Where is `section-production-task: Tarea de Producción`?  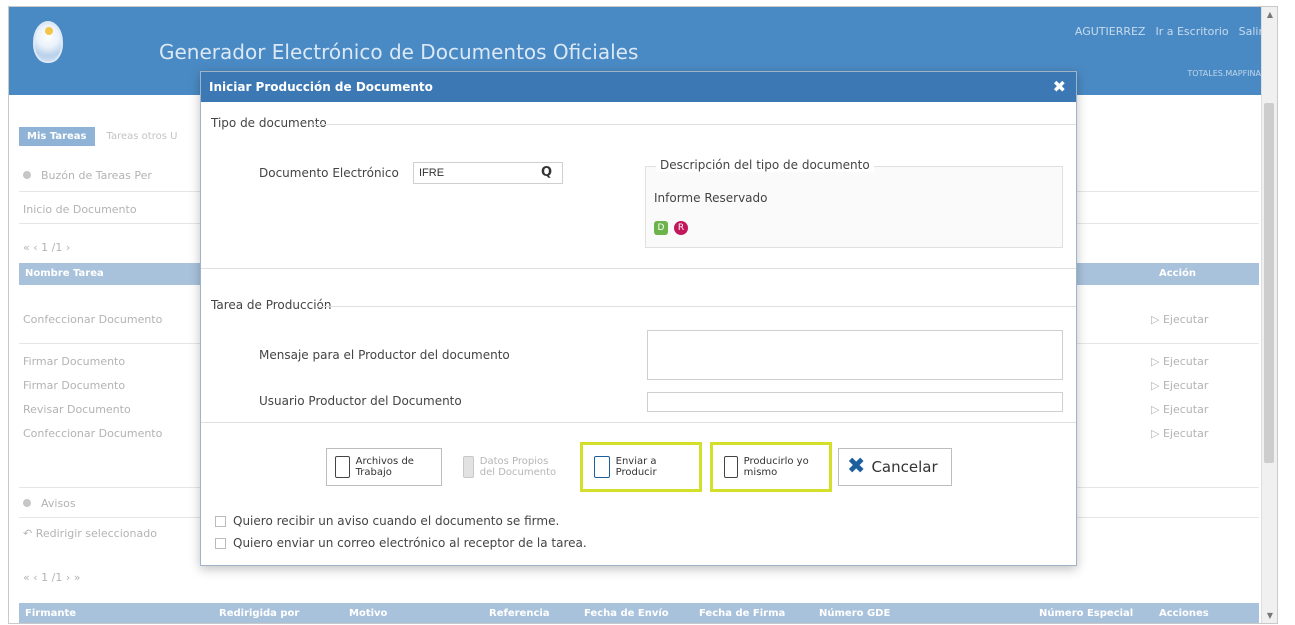 section-production-task: Tarea de Producción is located at coordinates (271, 305).